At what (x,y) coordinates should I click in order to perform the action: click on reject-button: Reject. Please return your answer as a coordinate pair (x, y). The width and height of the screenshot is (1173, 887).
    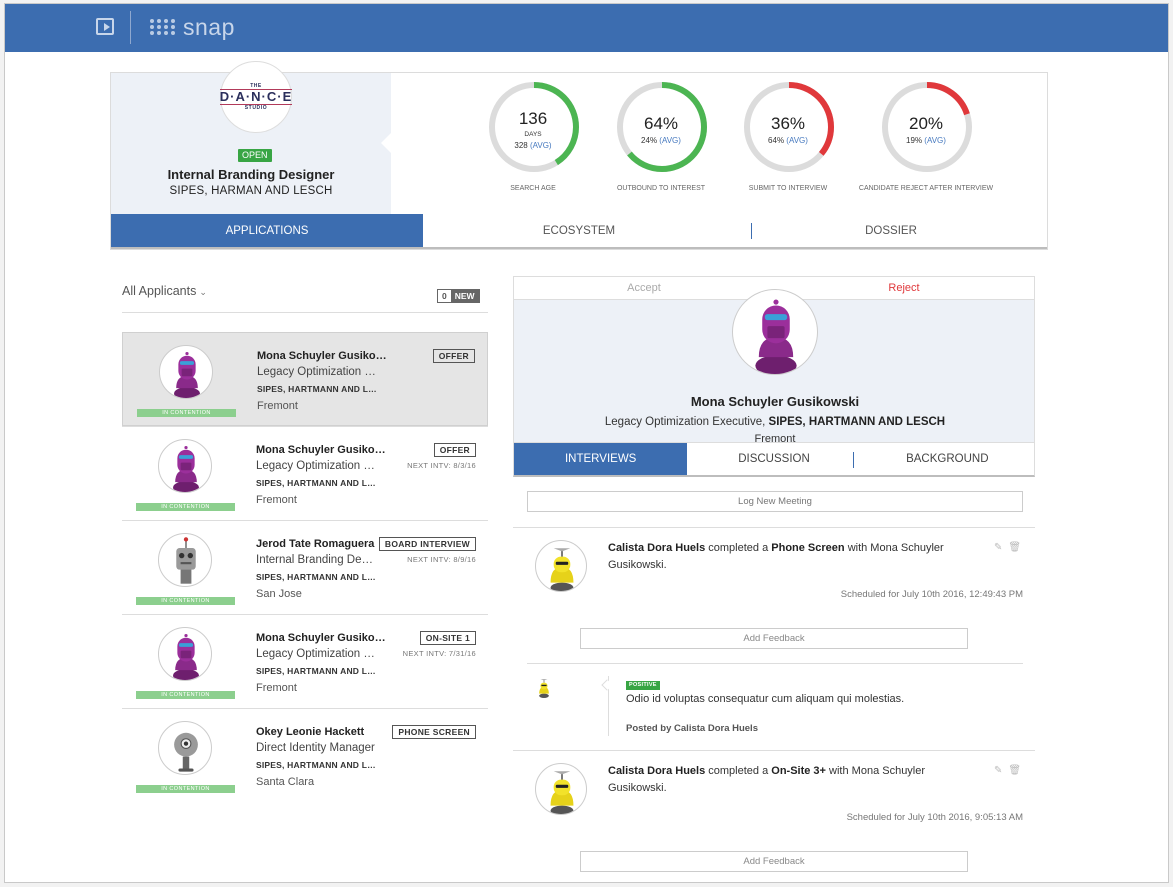
    Looking at the image, I should click on (904, 288).